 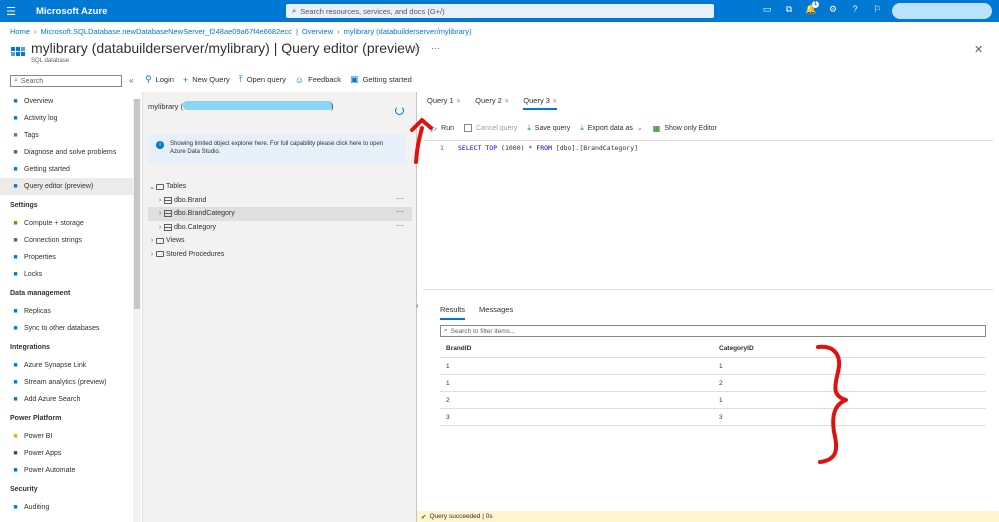 What do you see at coordinates (66, 186) in the screenshot?
I see `menu-item-query-editor-preview-: ■ Query editor (preview)` at bounding box center [66, 186].